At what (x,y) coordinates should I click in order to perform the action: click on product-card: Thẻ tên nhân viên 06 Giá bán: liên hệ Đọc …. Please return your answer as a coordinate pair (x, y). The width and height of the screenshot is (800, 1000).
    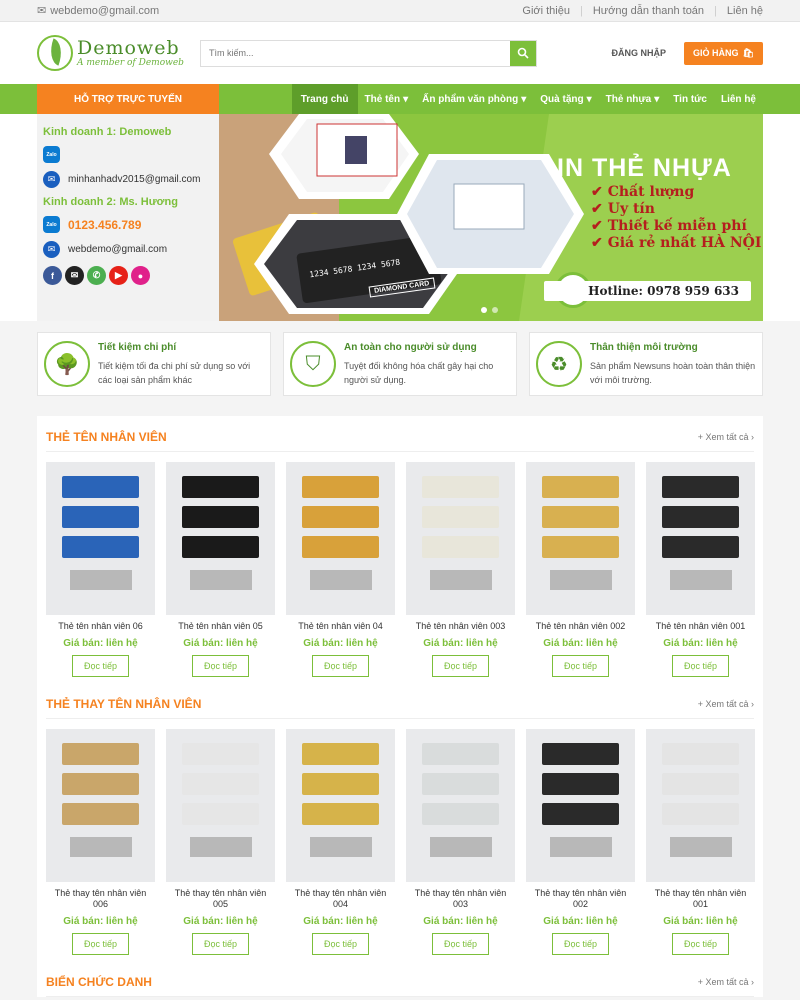
    Looking at the image, I should click on (100, 569).